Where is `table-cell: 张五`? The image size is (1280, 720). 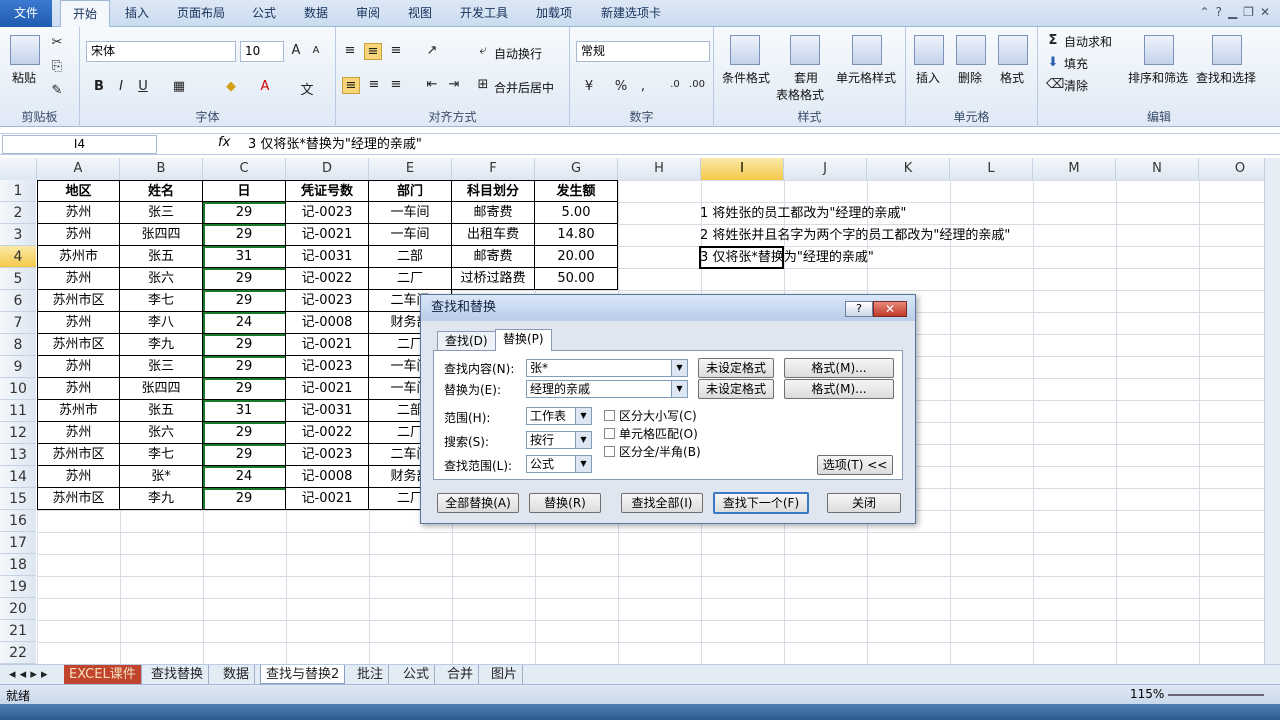 table-cell: 张五 is located at coordinates (161, 411).